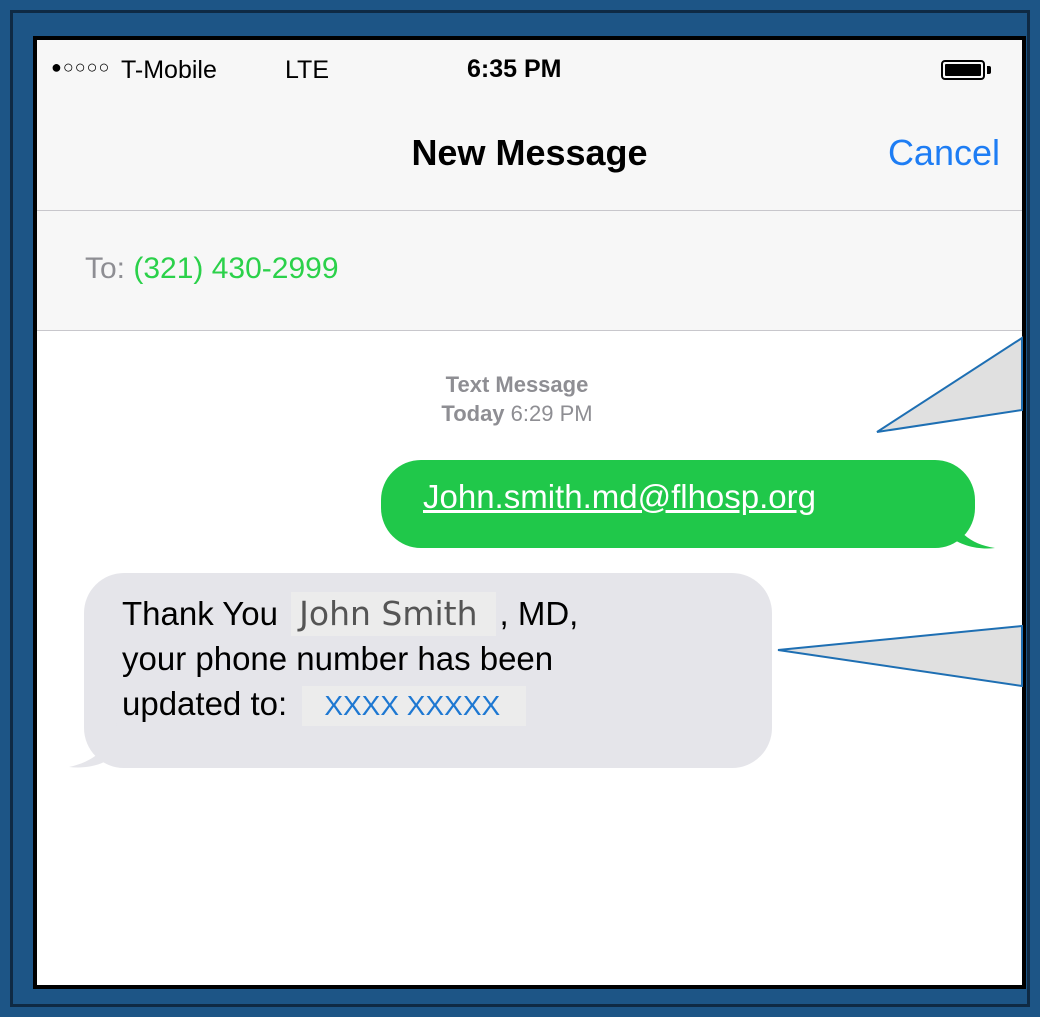 This screenshot has width=1040, height=1017. What do you see at coordinates (551, 413) in the screenshot?
I see `thread-time: 6:29 PM` at bounding box center [551, 413].